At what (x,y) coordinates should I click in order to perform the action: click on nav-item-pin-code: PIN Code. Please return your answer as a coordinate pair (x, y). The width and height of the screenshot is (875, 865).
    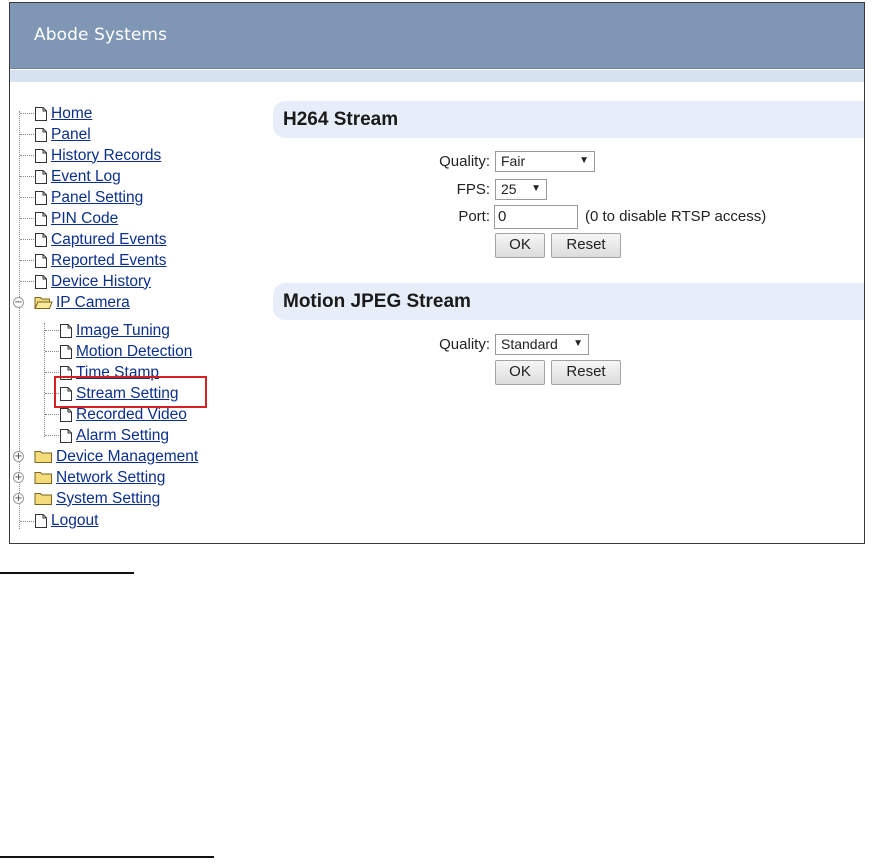
    Looking at the image, I should click on (76, 218).